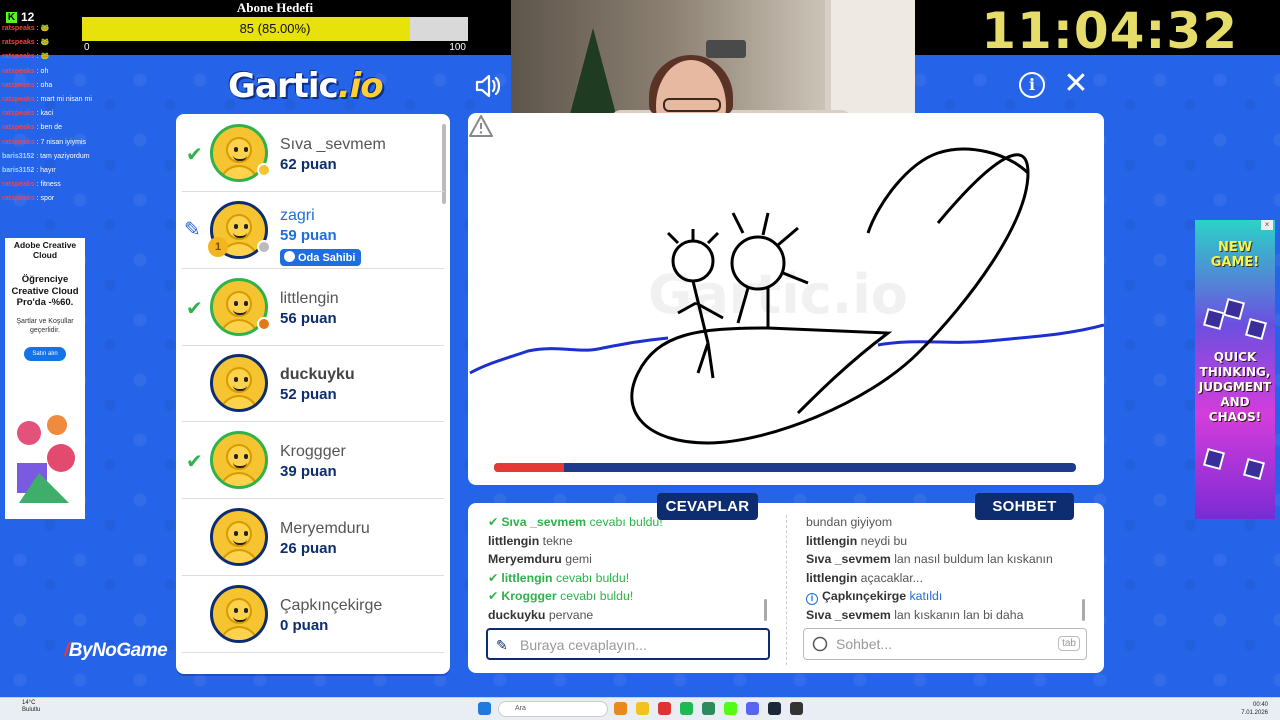 The image size is (1280, 720). Describe the element at coordinates (313, 154) in the screenshot. I see `player-row: ✔ Sıva _sevmem 62 puan` at that location.